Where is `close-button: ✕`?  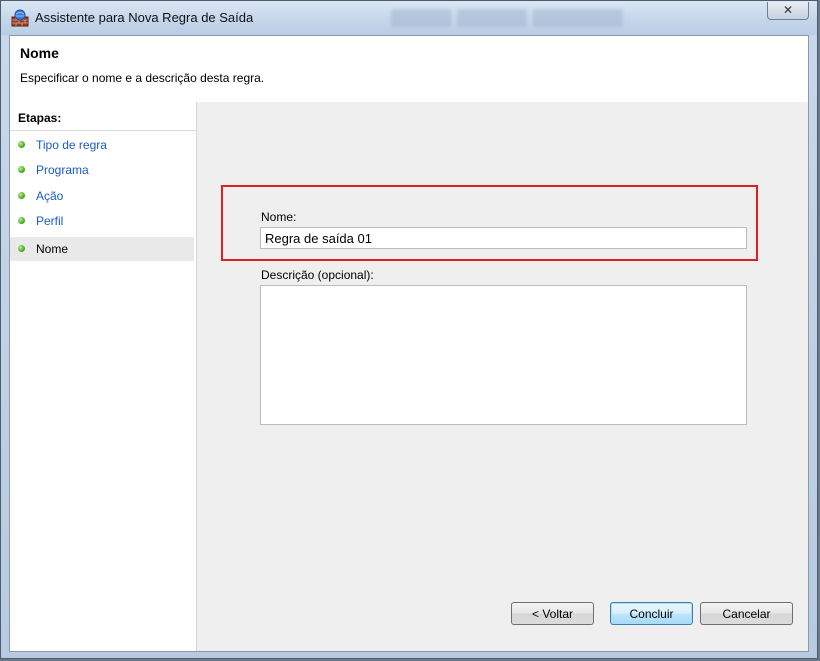
close-button: ✕ is located at coordinates (788, 11).